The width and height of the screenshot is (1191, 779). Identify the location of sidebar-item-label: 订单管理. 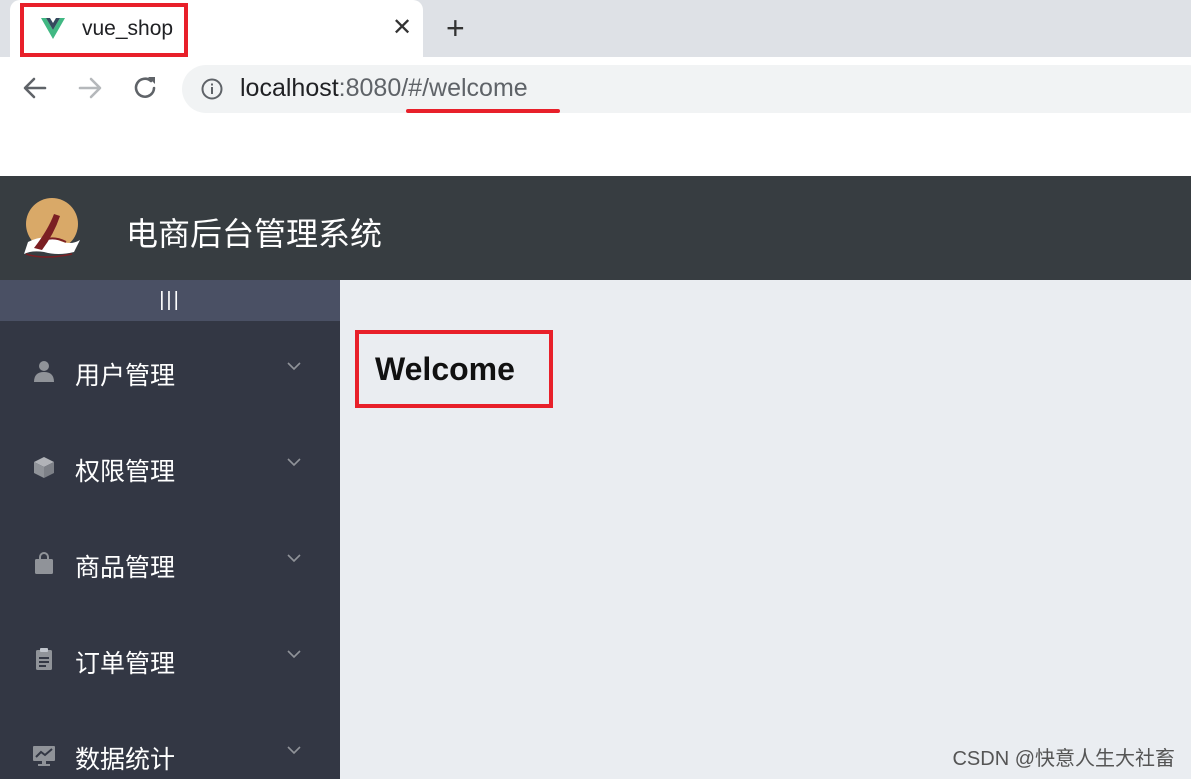
(125, 664).